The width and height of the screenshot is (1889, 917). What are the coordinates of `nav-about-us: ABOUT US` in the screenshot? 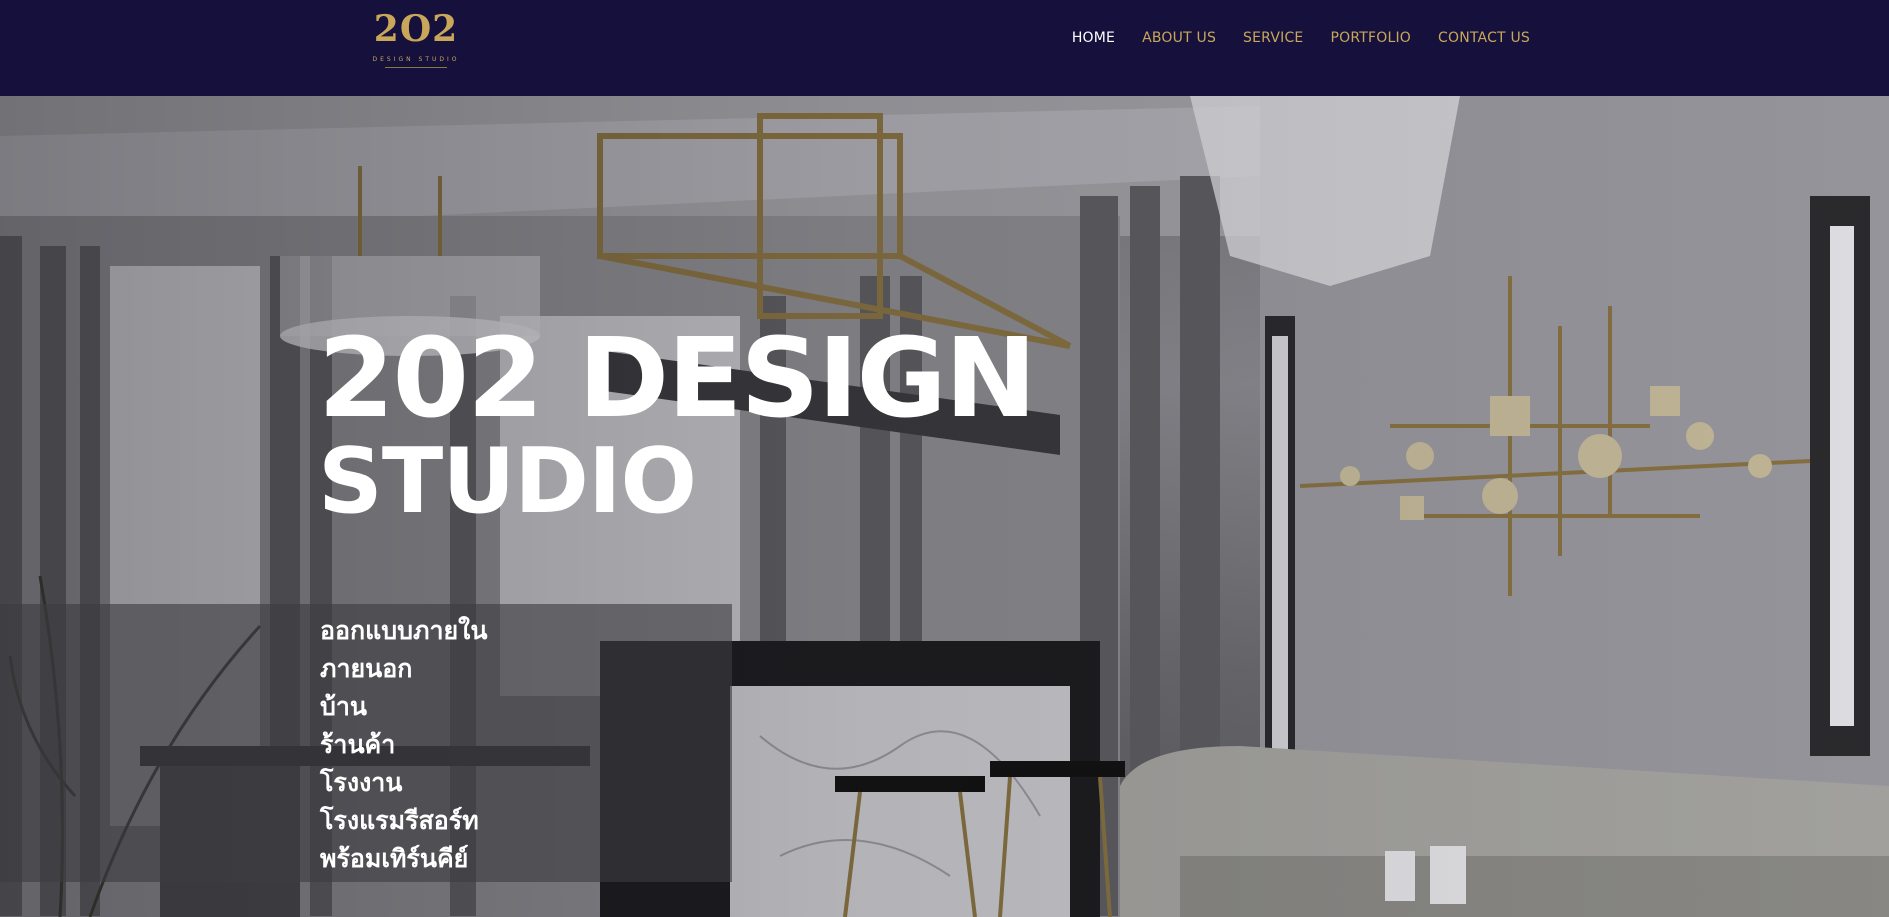 It's located at (1179, 38).